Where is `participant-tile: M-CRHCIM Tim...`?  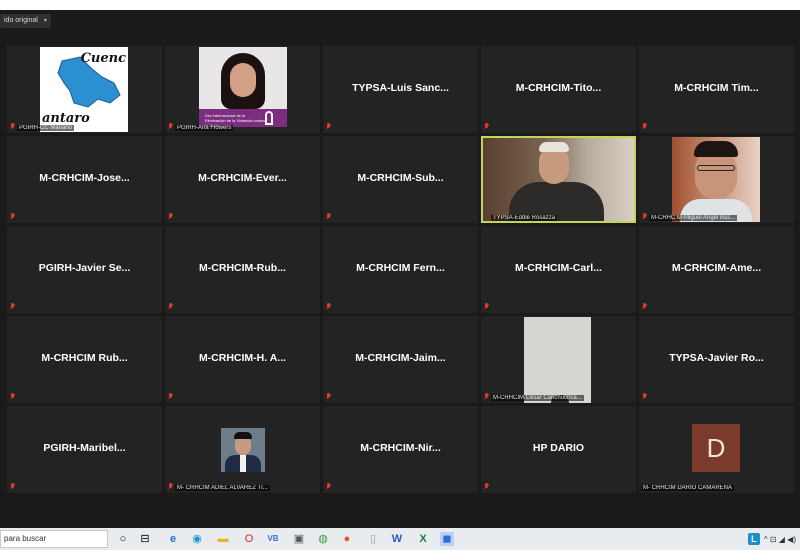
participant-tile: M-CRHCIM Tim... is located at coordinates (716, 89).